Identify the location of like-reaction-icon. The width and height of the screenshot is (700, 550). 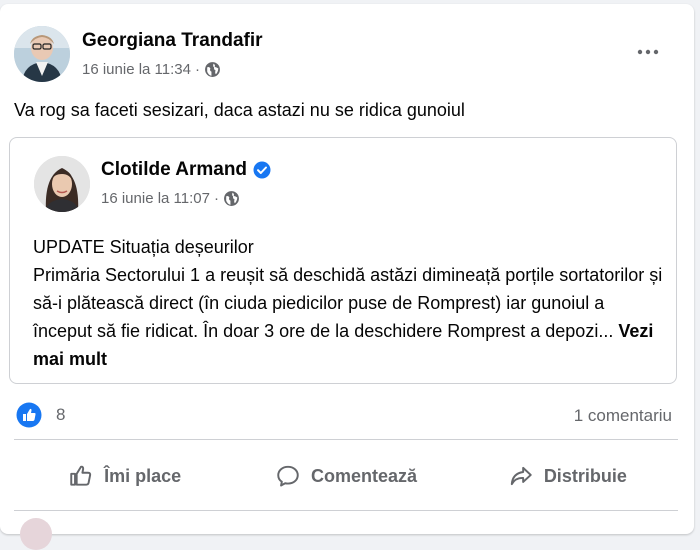
(29, 415).